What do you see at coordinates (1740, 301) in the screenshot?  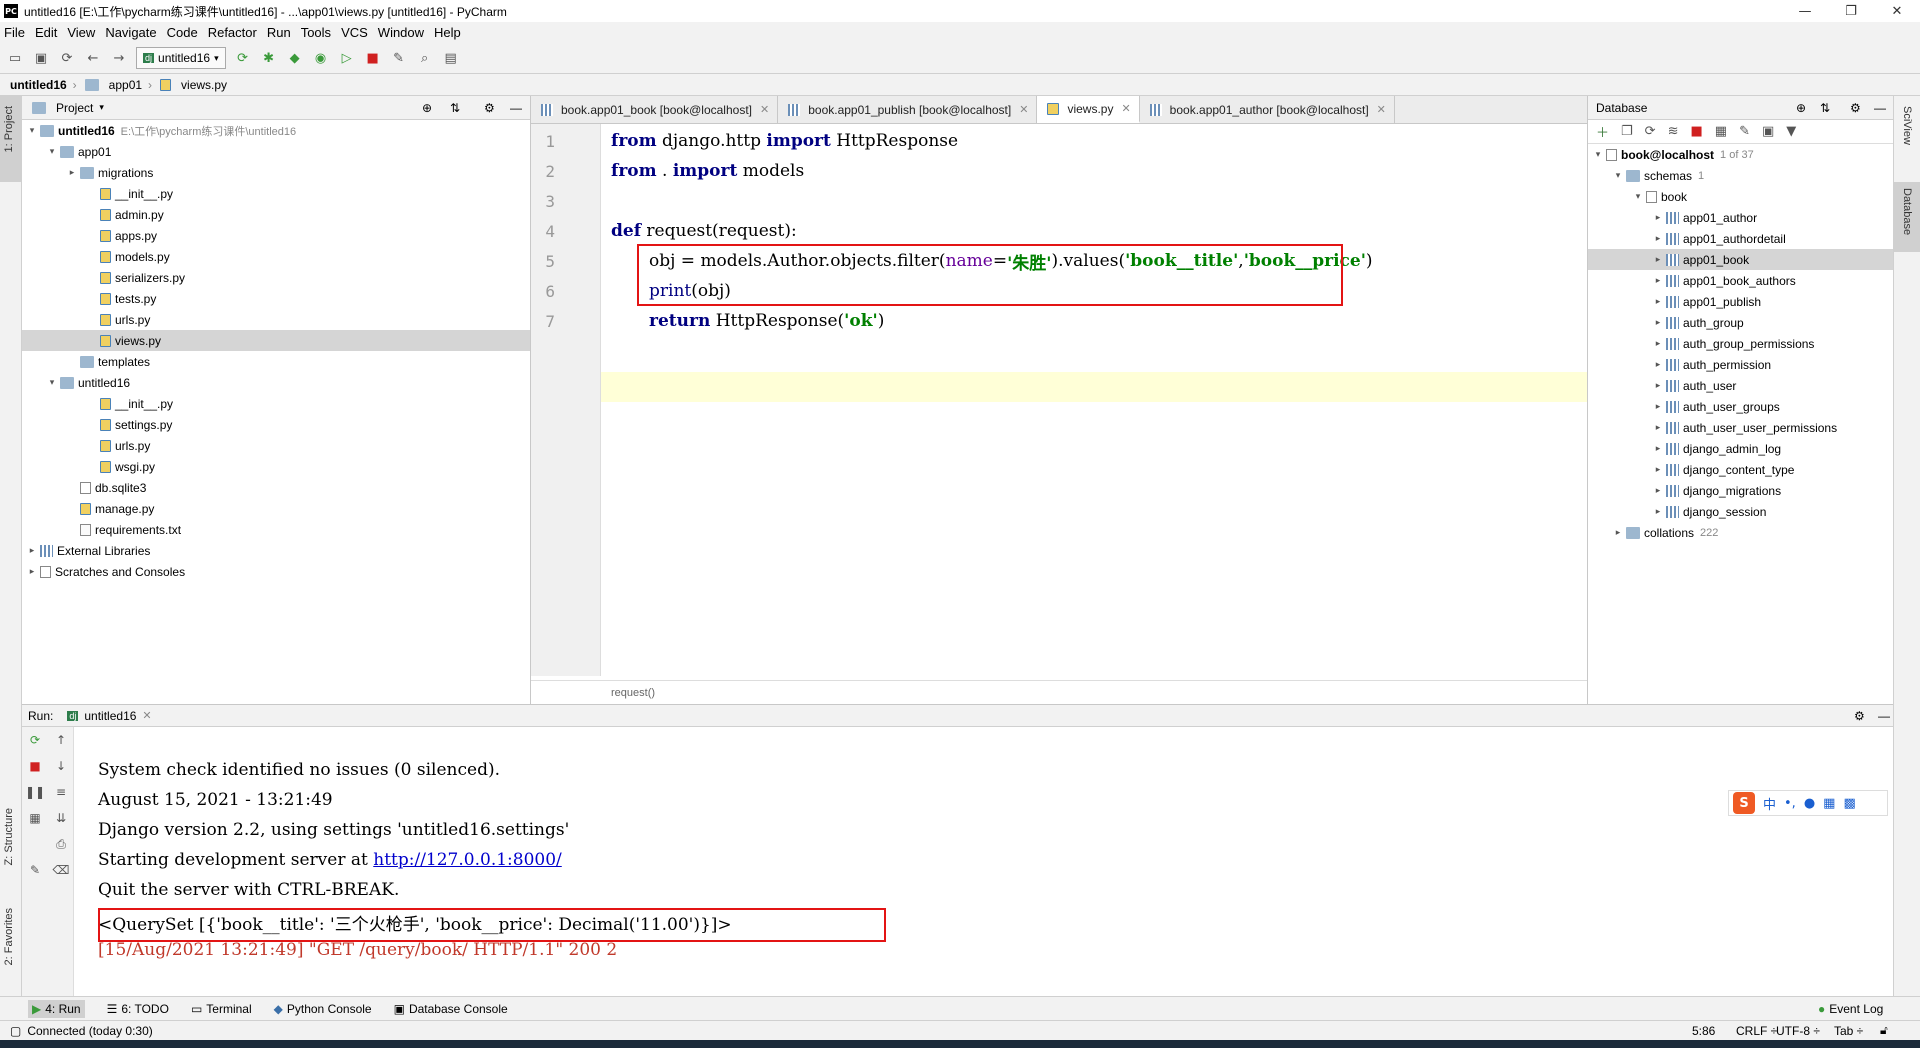 I see `db-tree-item: ▸ app01_publish` at bounding box center [1740, 301].